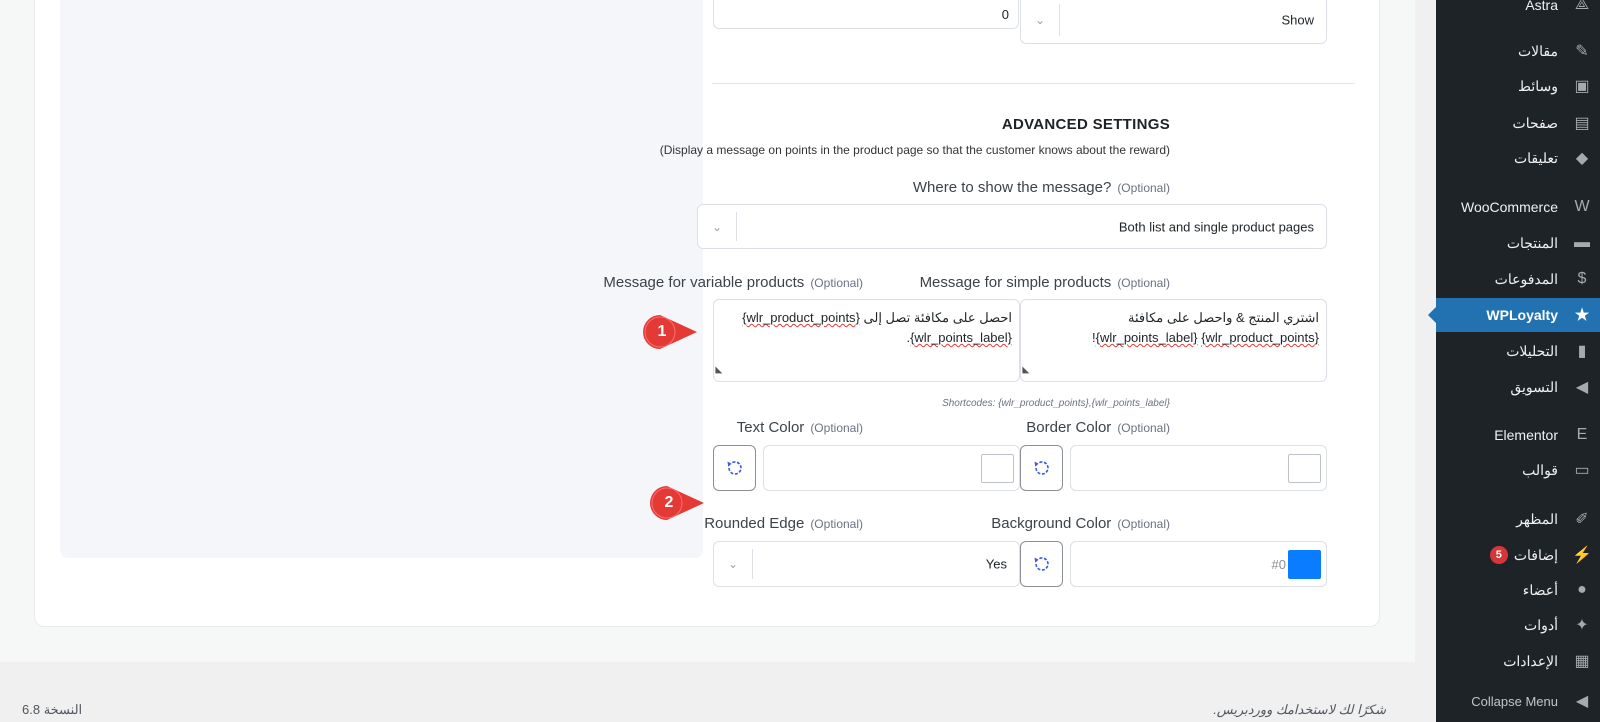 The height and width of the screenshot is (722, 1600). What do you see at coordinates (1080, 523) in the screenshot?
I see `background-color-label: Background Color (Optional)` at bounding box center [1080, 523].